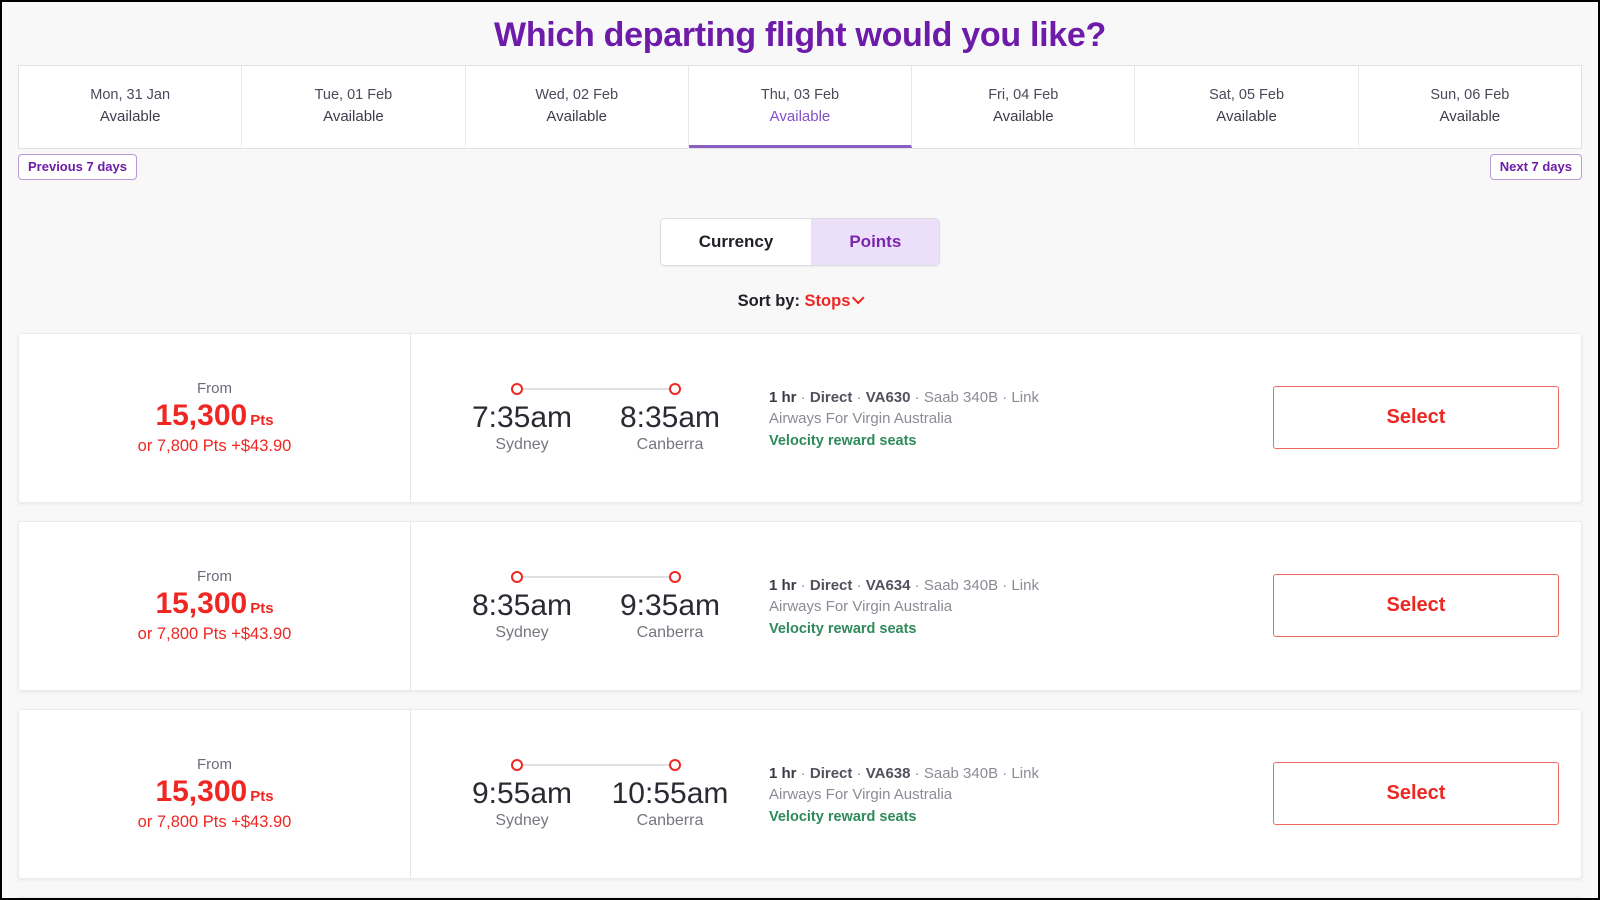 This screenshot has width=1600, height=900. Describe the element at coordinates (522, 803) in the screenshot. I see `departure-cell: 9:55am Sydney` at that location.